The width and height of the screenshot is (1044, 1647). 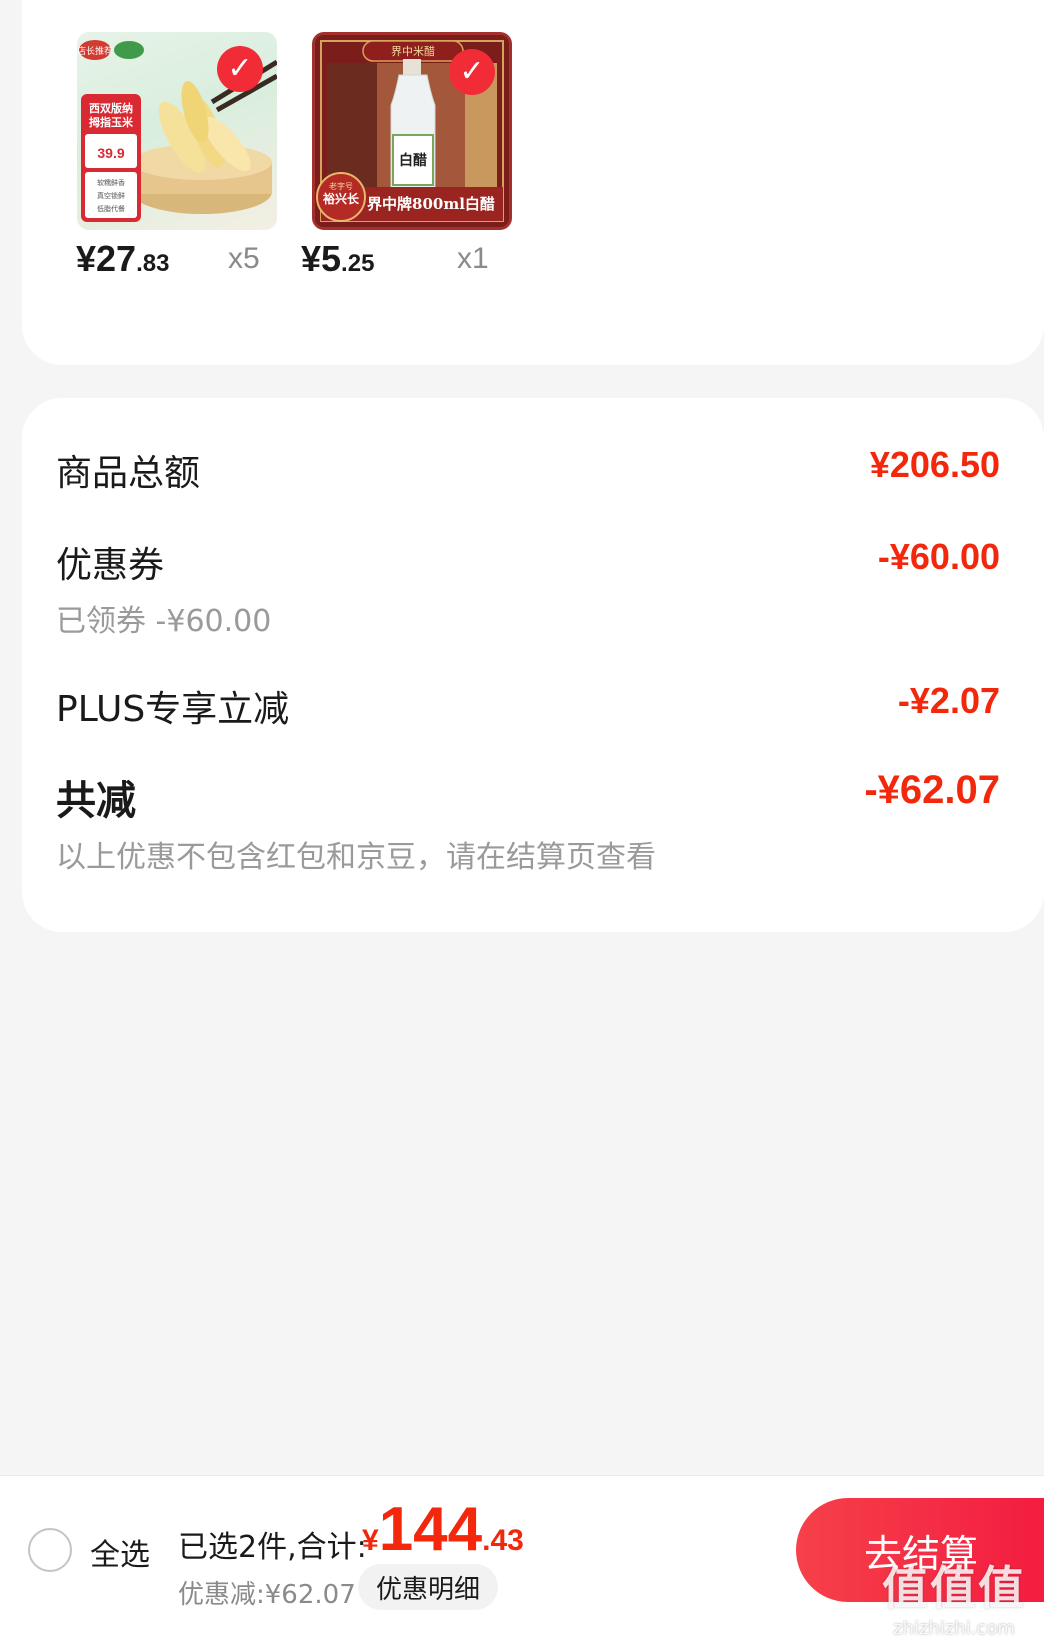 I want to click on selected-count-text: 已选2件,合计:, so click(x=272, y=1547).